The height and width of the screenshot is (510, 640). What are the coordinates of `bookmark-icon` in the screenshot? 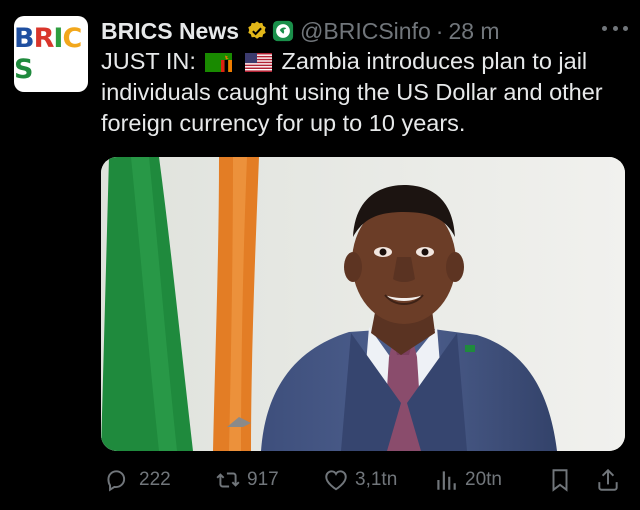 It's located at (560, 480).